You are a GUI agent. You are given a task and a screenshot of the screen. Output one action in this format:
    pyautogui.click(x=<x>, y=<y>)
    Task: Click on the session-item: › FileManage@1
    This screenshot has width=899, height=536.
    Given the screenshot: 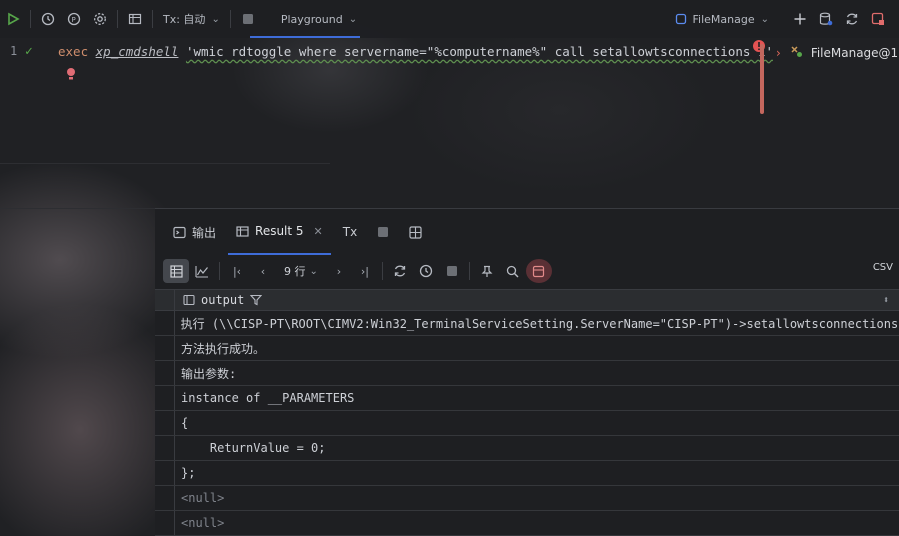 What is the action you would take?
    pyautogui.click(x=837, y=52)
    